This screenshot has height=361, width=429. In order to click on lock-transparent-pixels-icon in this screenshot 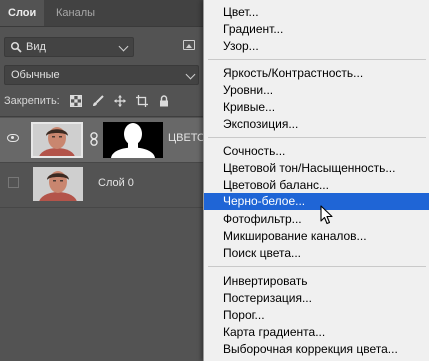, I will do `click(76, 101)`.